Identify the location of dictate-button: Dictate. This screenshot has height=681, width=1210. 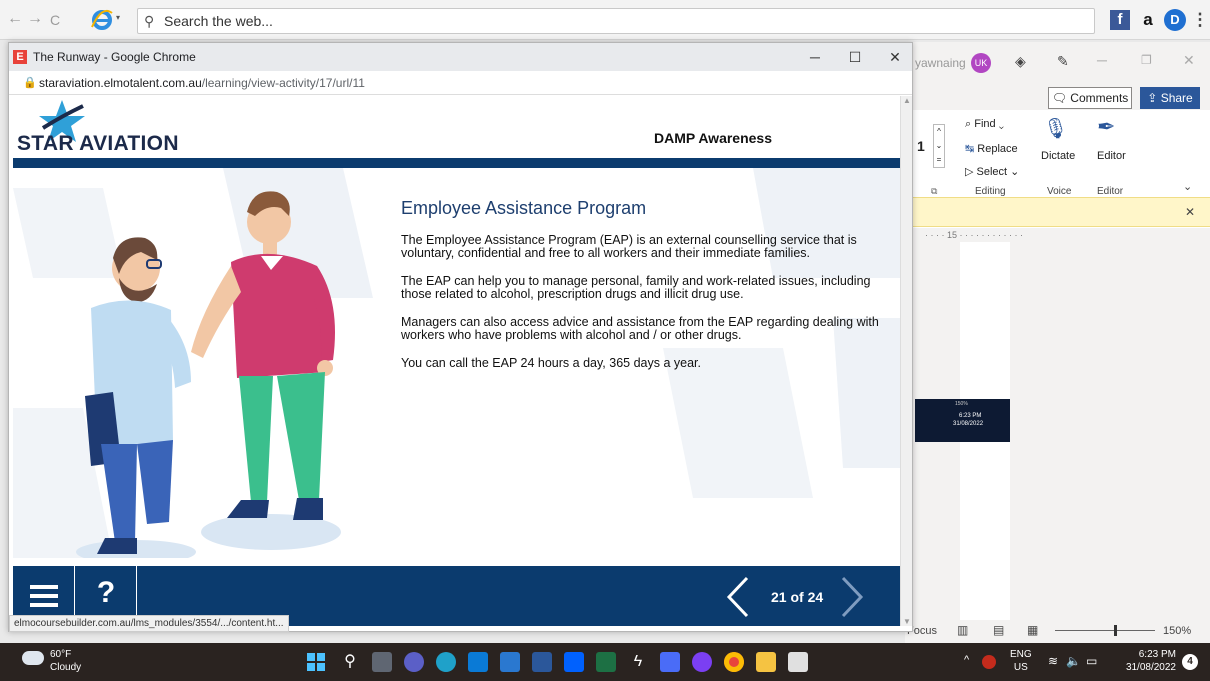
(1058, 156).